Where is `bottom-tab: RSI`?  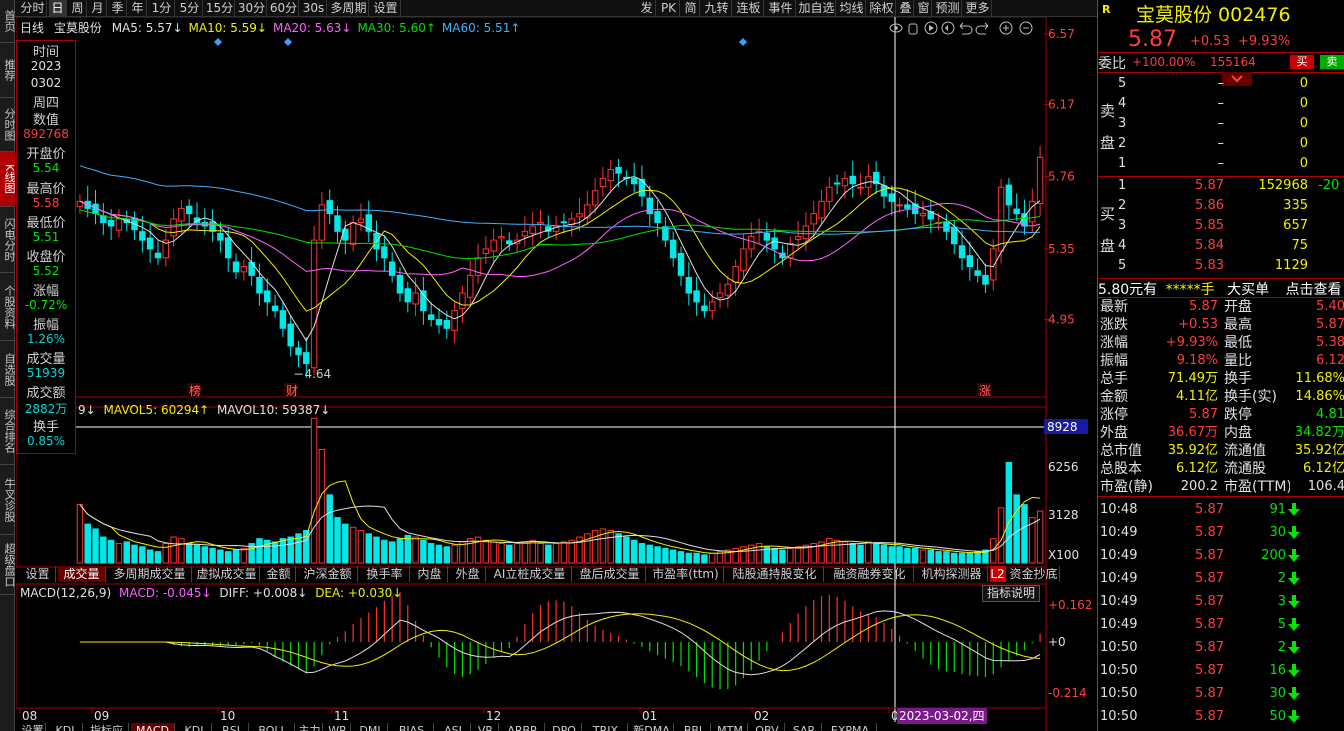 bottom-tab: RSI is located at coordinates (231, 727).